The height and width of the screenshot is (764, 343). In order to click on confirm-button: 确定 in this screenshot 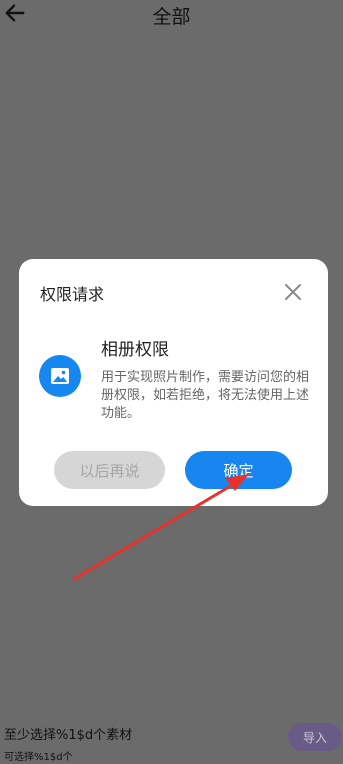, I will do `click(238, 470)`.